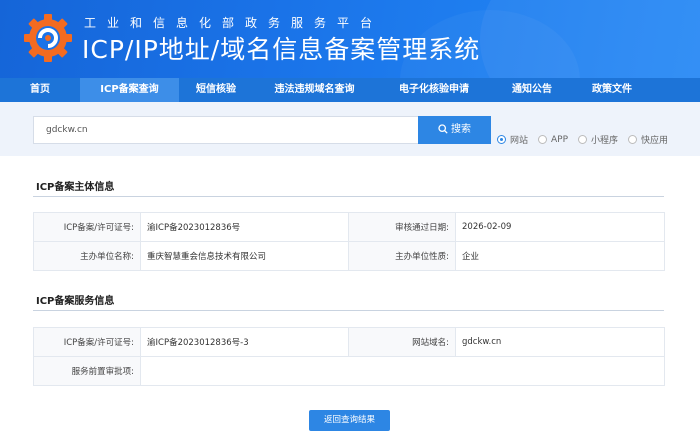  I want to click on nav-item-notices: 通知公告, so click(532, 90).